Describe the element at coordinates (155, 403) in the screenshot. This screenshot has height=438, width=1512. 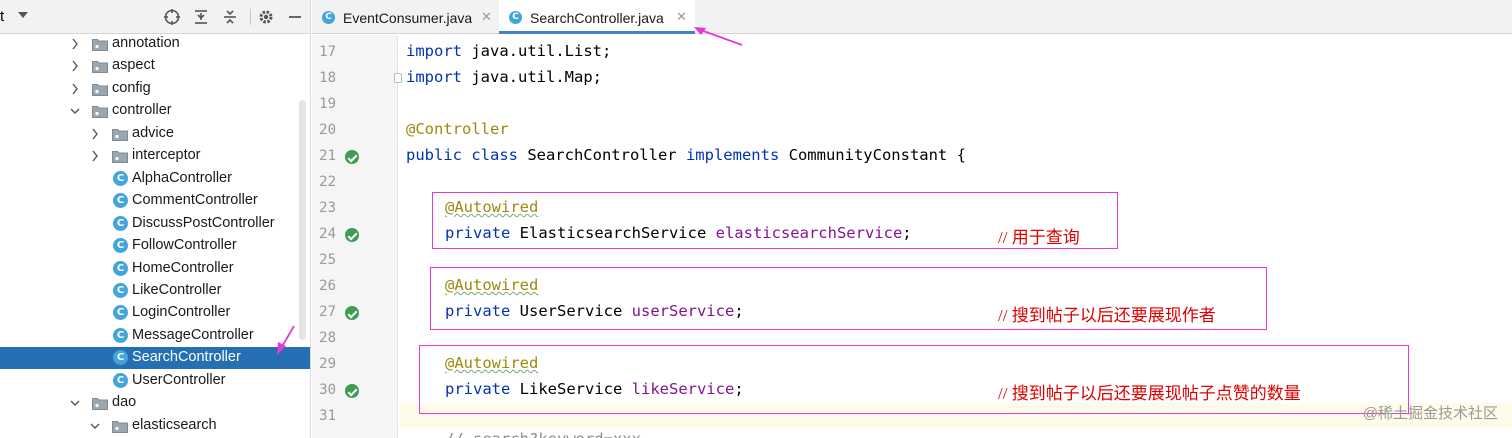
I see `tree-item: dao` at that location.